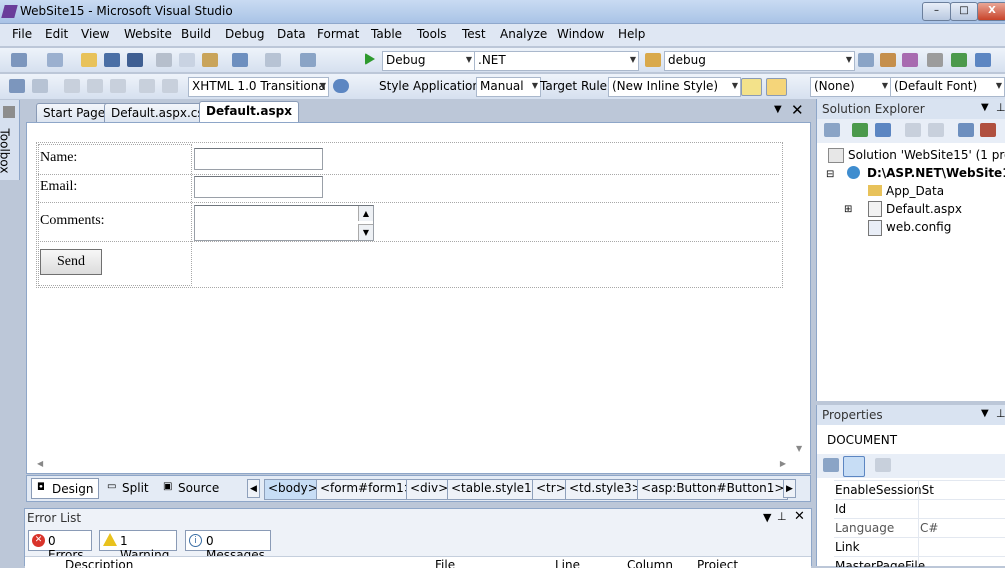 This screenshot has width=1005, height=568. I want to click on error-list-dropdown-icon: ▼, so click(767, 517).